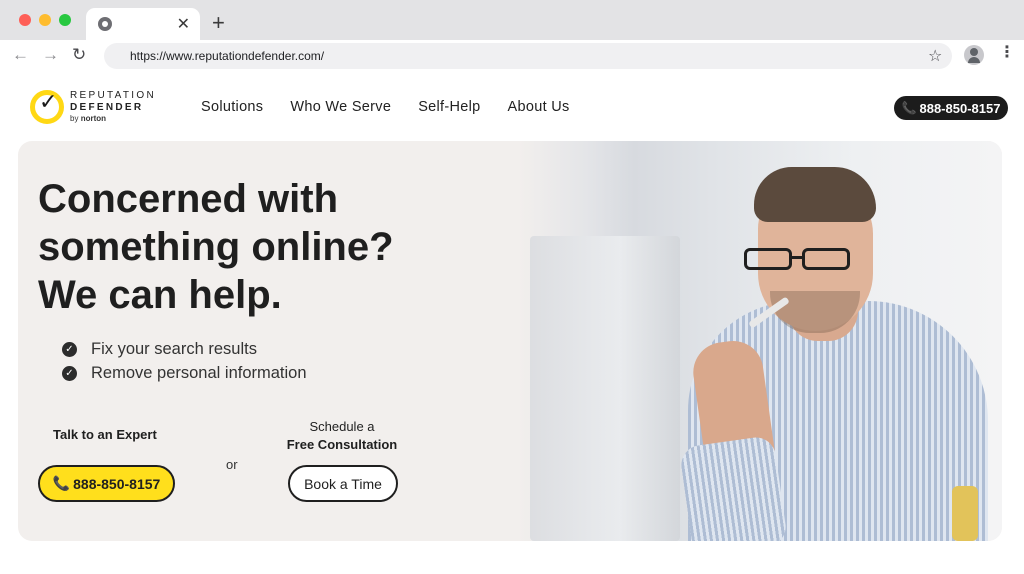  Describe the element at coordinates (50, 55) in the screenshot. I see `forward-arrow-icon: →` at that location.